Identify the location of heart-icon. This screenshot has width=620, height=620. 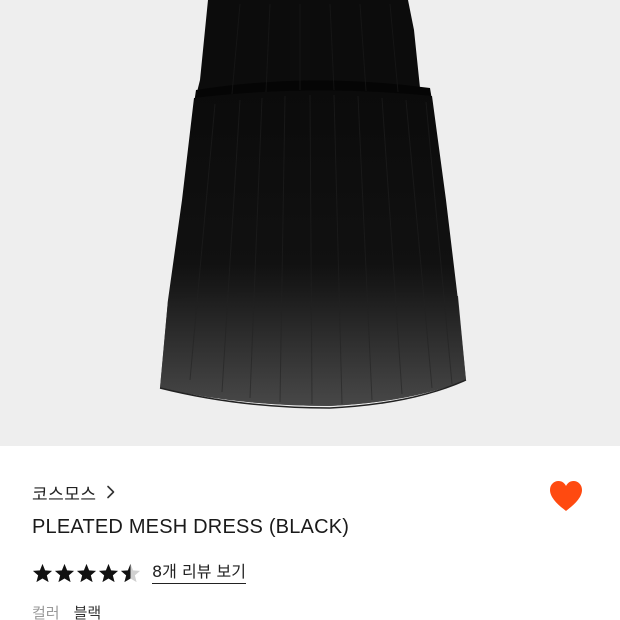
(566, 496).